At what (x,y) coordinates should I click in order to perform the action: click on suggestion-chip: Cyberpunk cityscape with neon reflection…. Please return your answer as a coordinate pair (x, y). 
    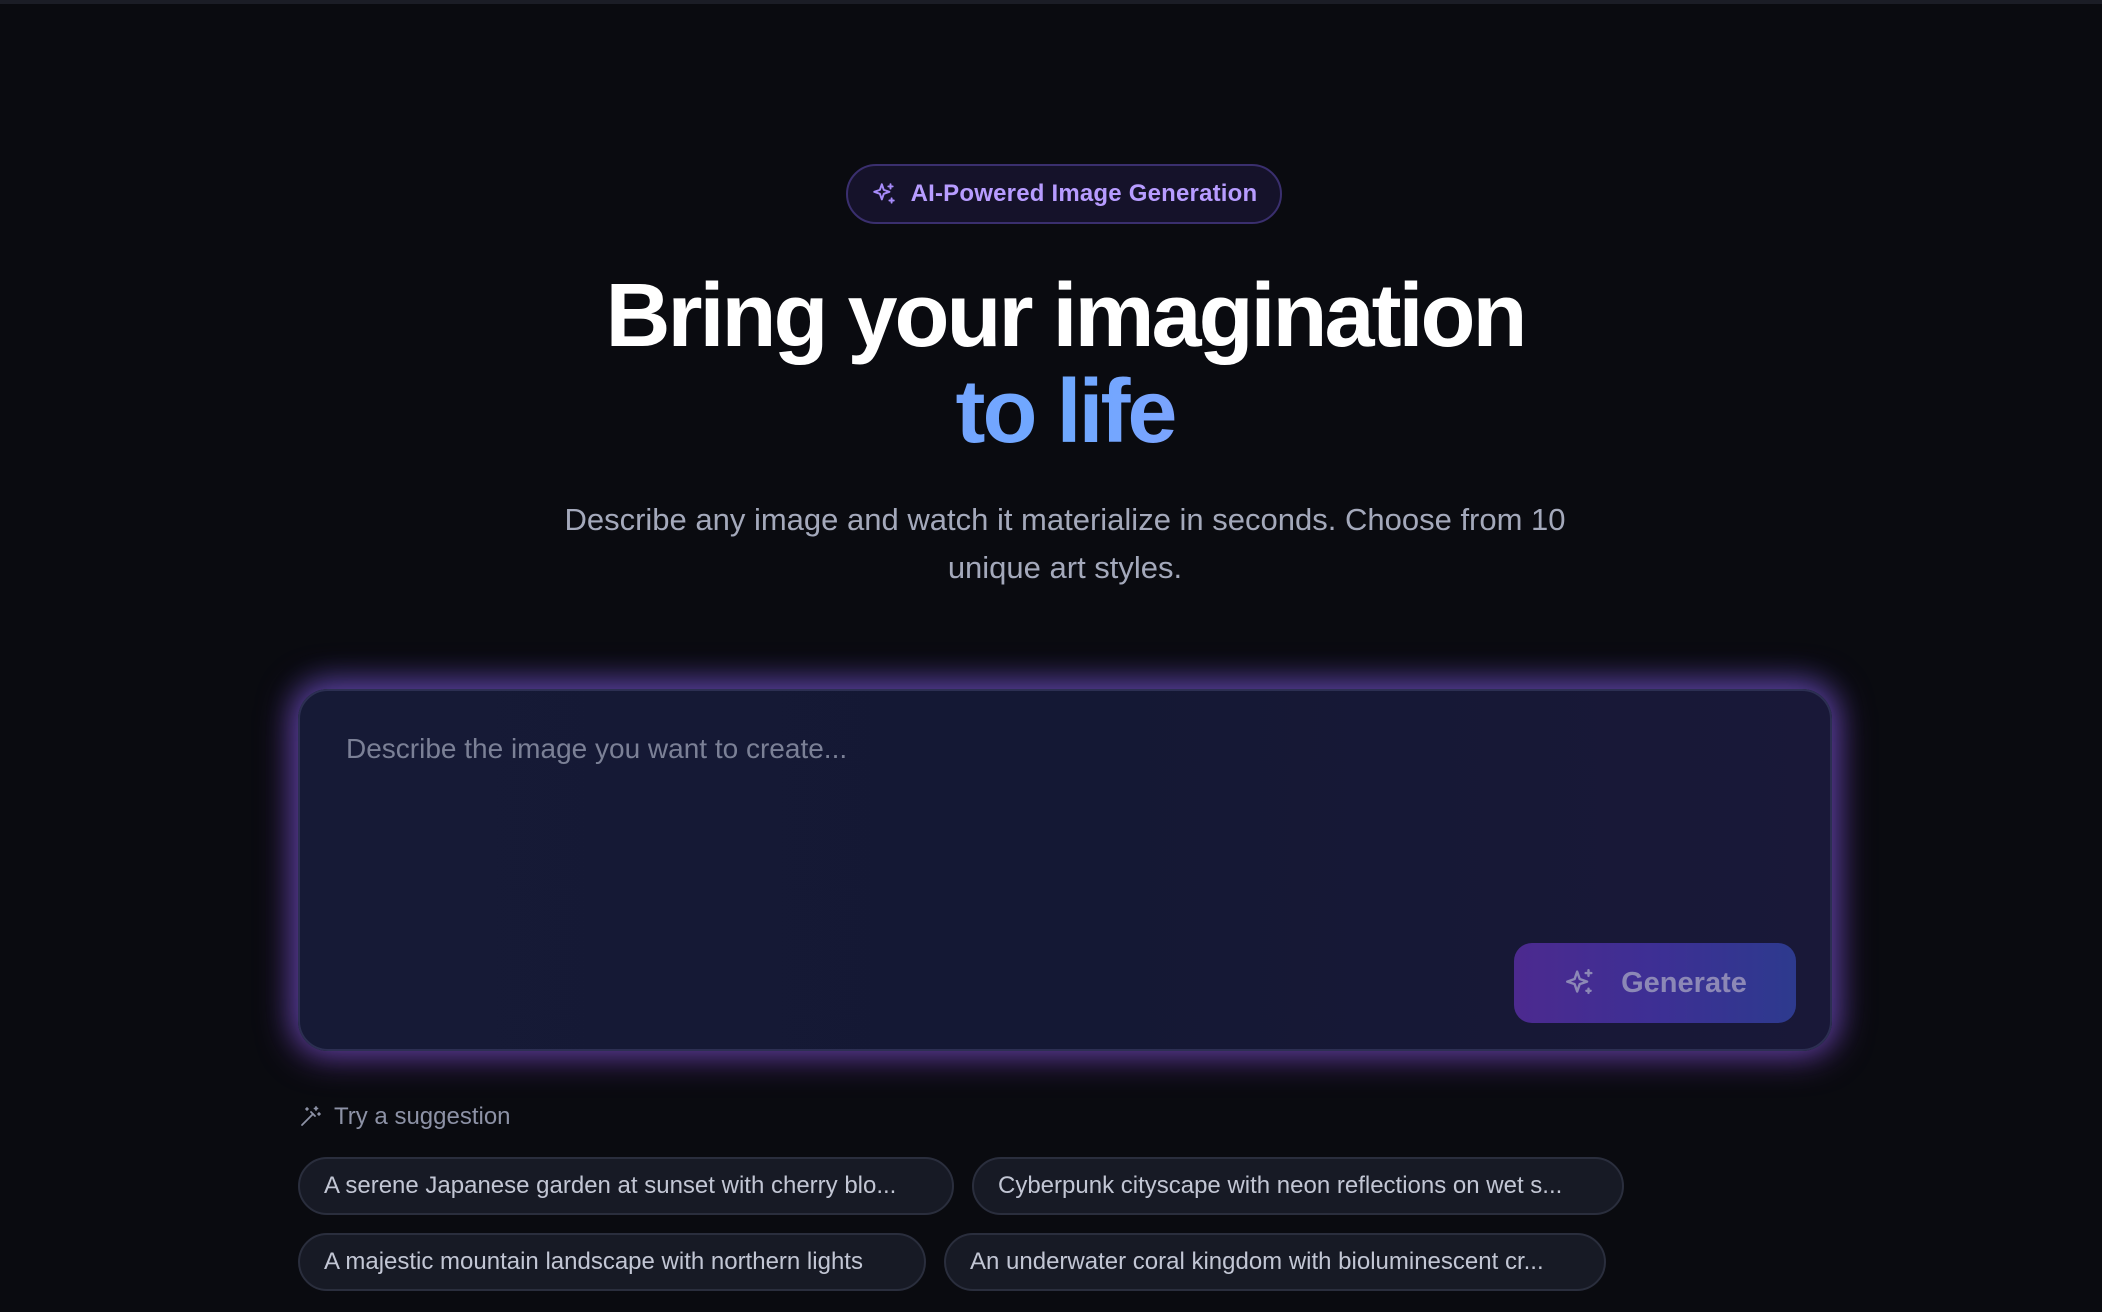
    Looking at the image, I should click on (1298, 1186).